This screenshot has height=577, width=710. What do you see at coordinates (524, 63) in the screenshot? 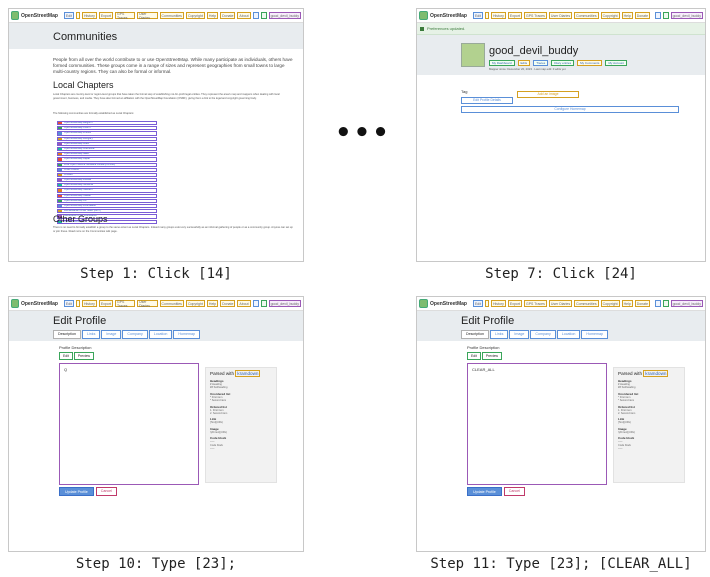
I see `chip-edits: Edits` at bounding box center [524, 63].